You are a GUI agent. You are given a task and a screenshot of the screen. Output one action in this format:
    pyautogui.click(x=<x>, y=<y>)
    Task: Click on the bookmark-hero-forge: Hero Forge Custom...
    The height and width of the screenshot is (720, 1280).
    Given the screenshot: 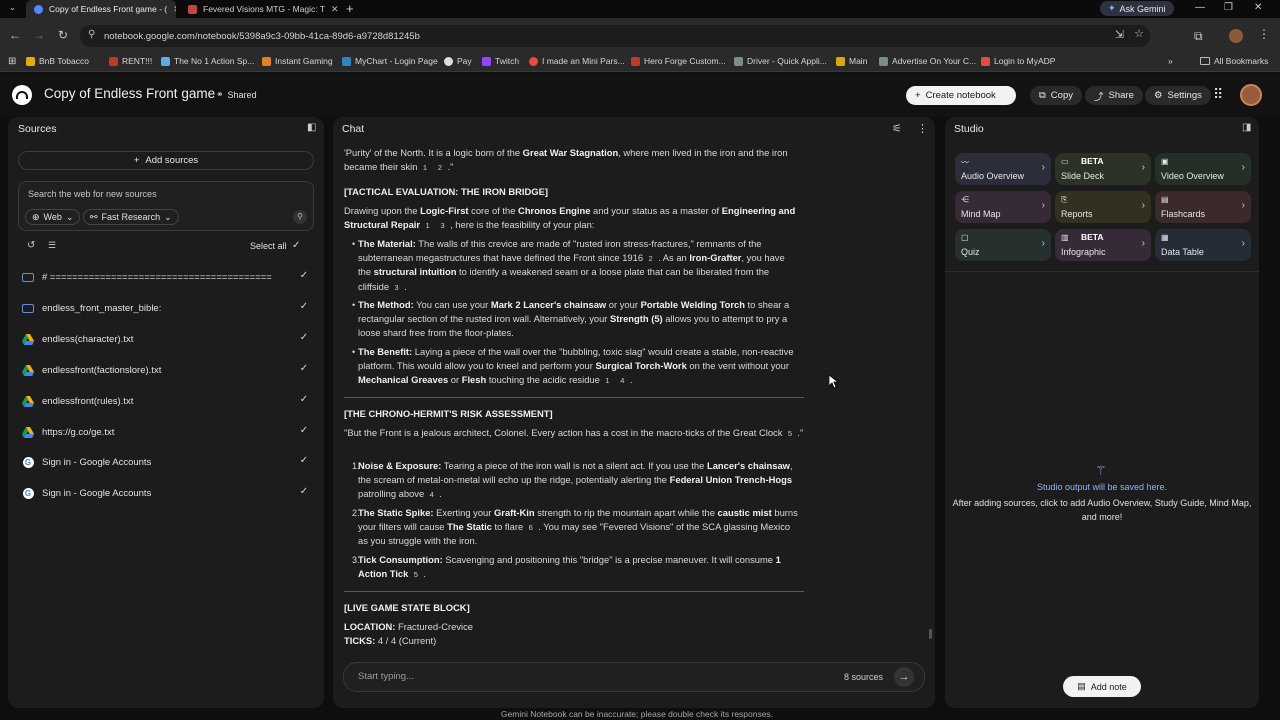 What is the action you would take?
    pyautogui.click(x=678, y=61)
    